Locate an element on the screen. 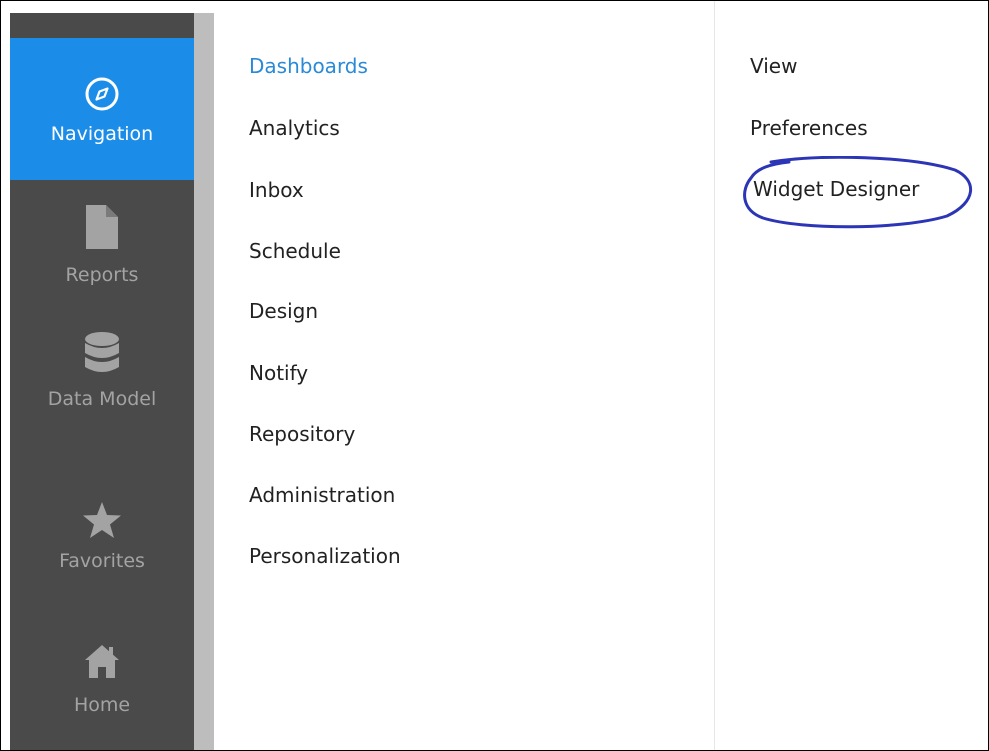 The image size is (989, 751). sidebar-item-label: Favorites is located at coordinates (102, 561).